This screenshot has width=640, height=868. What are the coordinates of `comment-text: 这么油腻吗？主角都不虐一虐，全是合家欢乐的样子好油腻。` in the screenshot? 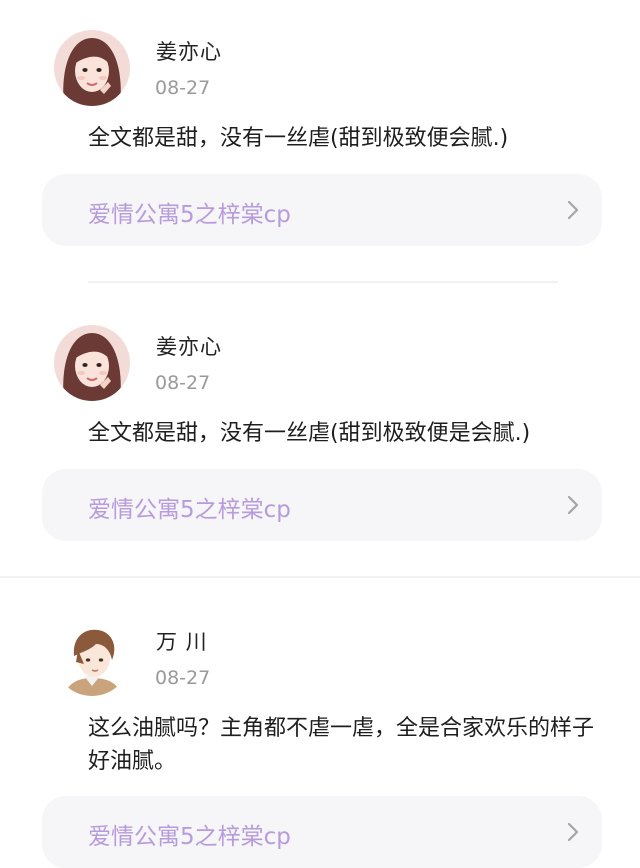 It's located at (341, 745).